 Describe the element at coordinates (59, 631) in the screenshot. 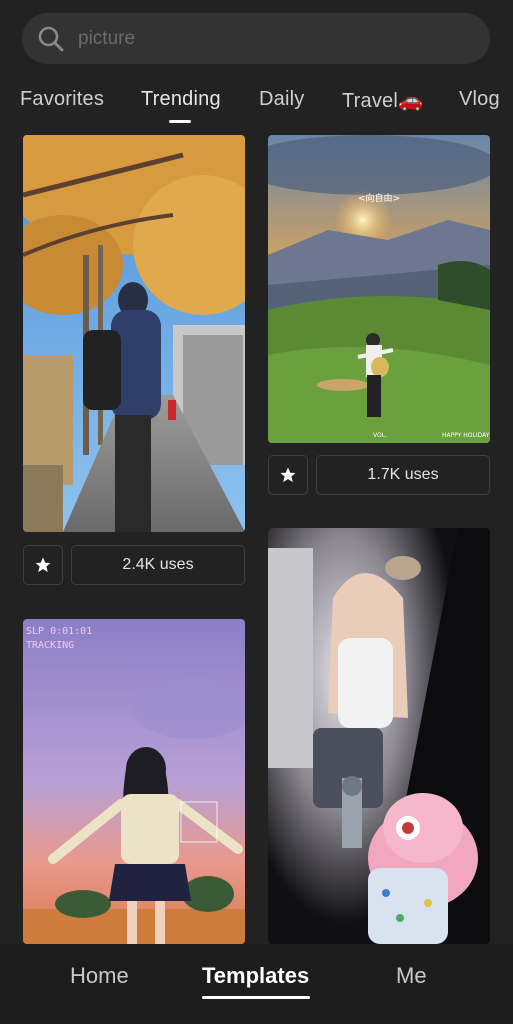

I see `card-overlay-line1: SLP 0:01:01` at that location.